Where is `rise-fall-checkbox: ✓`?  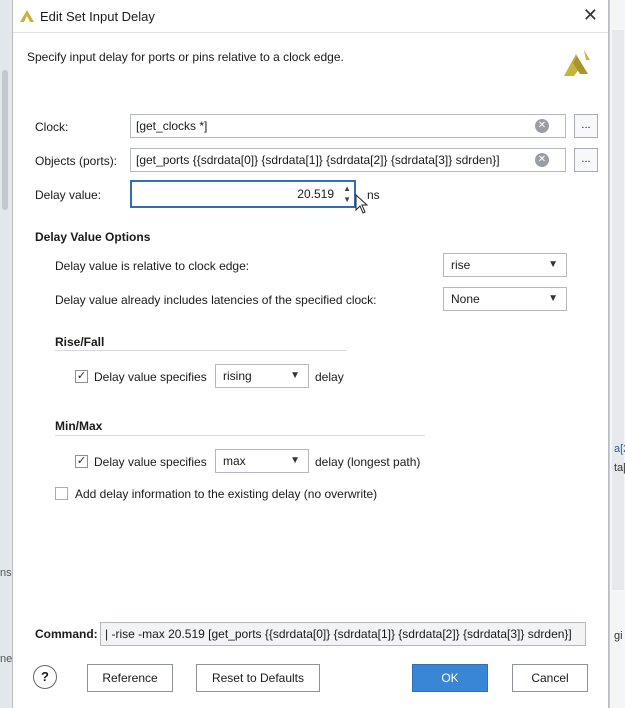 rise-fall-checkbox: ✓ is located at coordinates (81, 376).